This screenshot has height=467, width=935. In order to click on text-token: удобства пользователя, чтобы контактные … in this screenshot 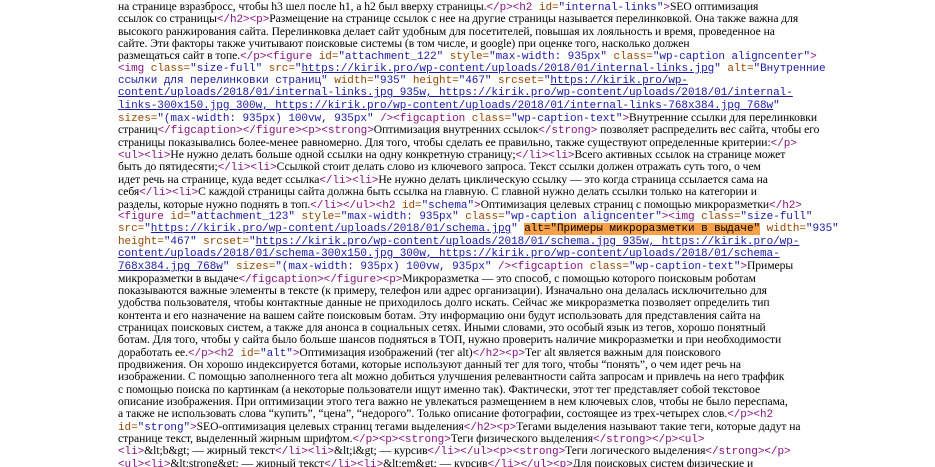, I will do `click(444, 303)`.